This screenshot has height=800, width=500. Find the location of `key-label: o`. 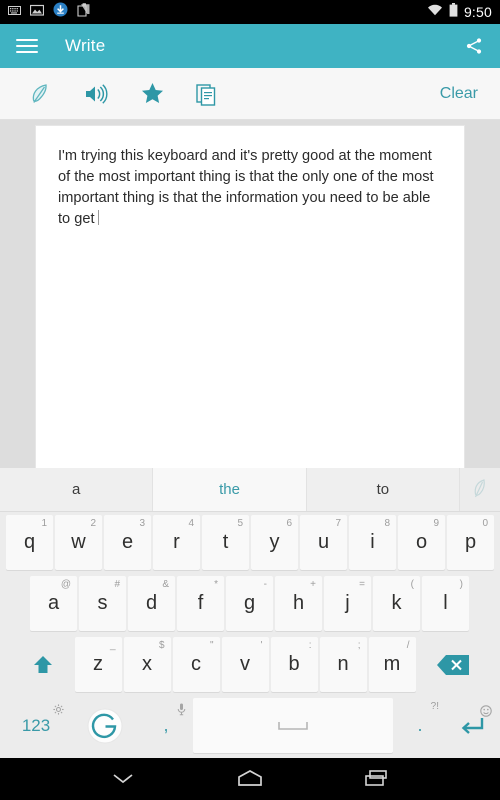

key-label: o is located at coordinates (421, 542).